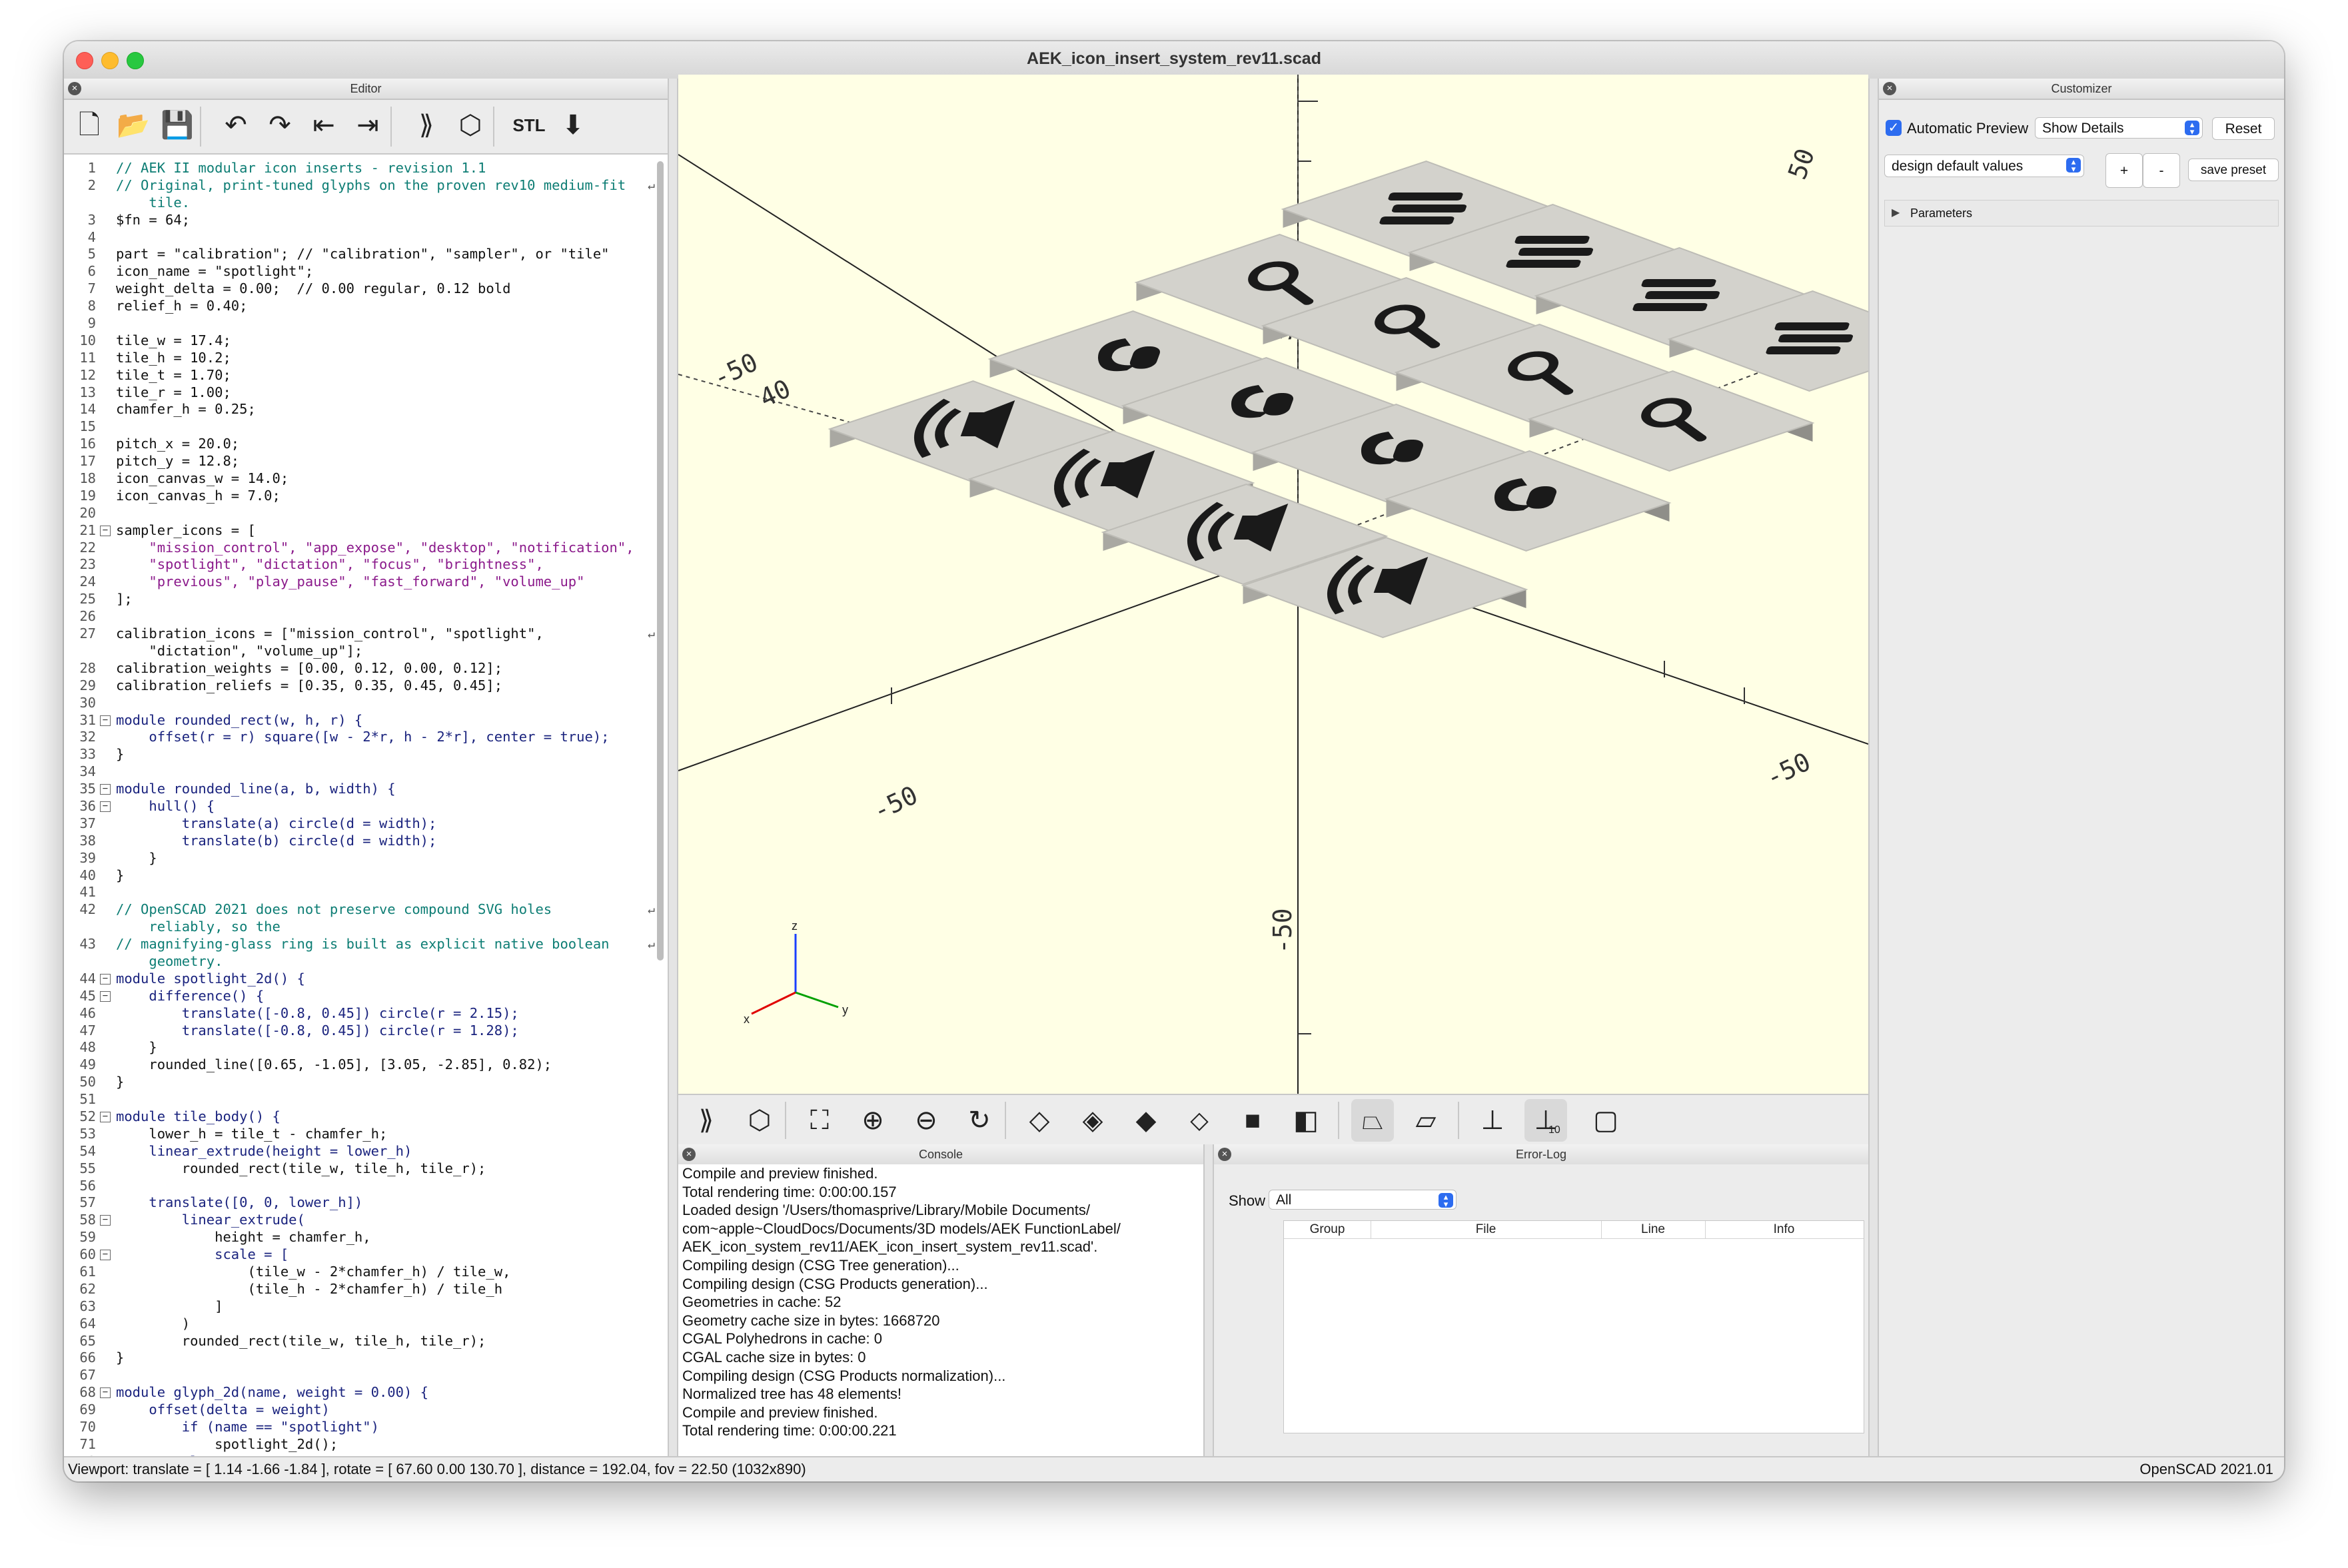 Image resolution: width=2348 pixels, height=1568 pixels. Describe the element at coordinates (1224, 1154) in the screenshot. I see `close-errorlog-panel-icon: ×` at that location.